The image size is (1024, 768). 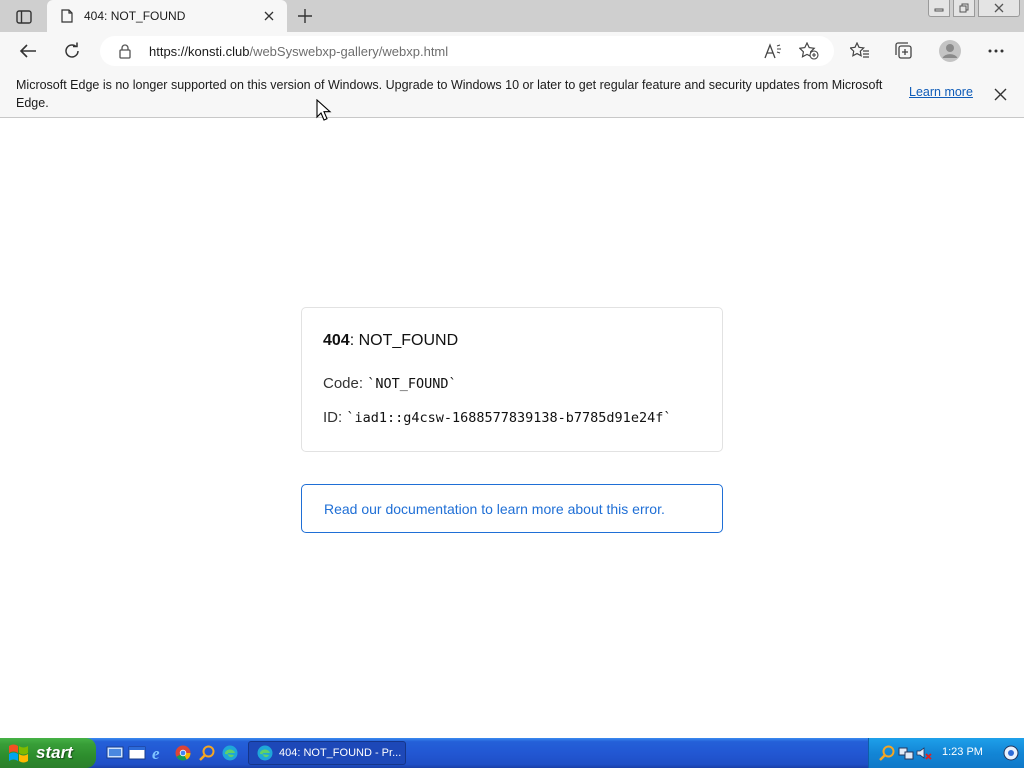 I want to click on favorites-button, so click(x=860, y=51).